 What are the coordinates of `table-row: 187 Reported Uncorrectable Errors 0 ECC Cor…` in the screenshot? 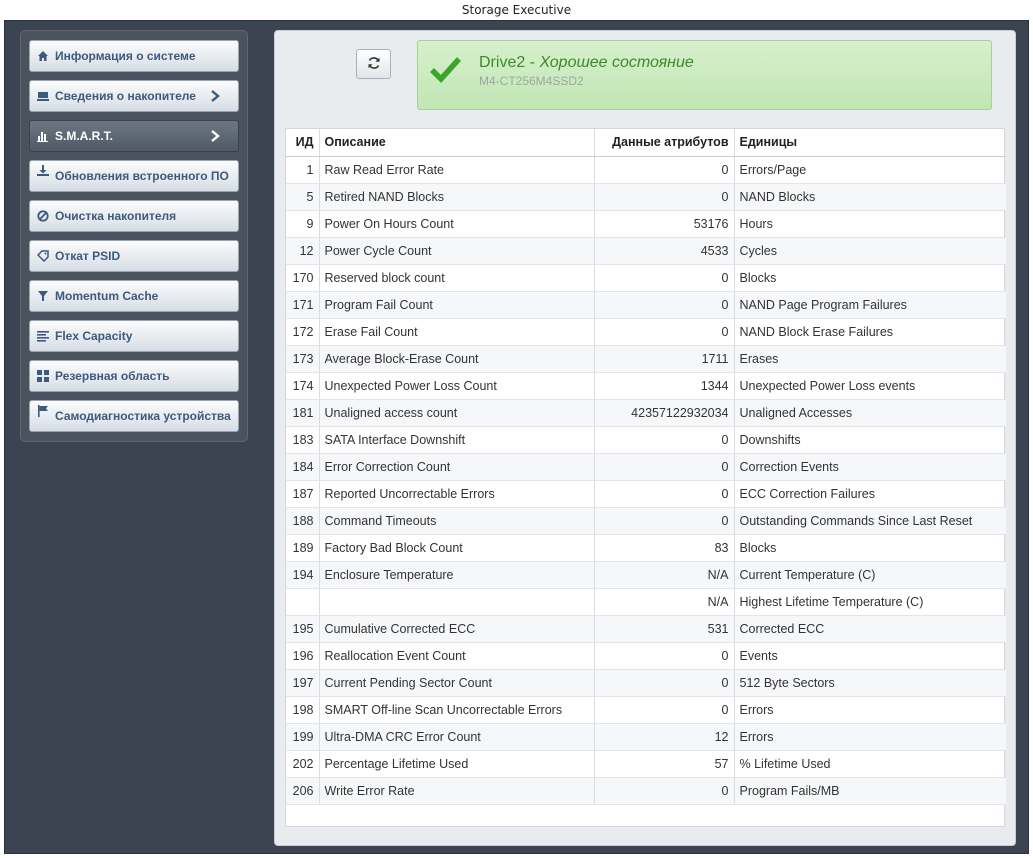 It's located at (646, 494).